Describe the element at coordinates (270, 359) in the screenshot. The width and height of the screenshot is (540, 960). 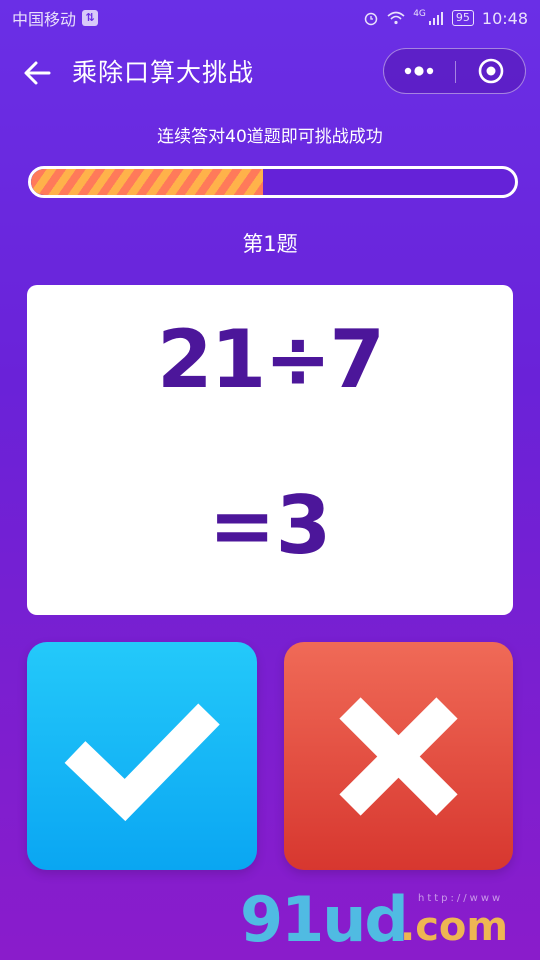
I see `question-expression: 21÷7` at that location.